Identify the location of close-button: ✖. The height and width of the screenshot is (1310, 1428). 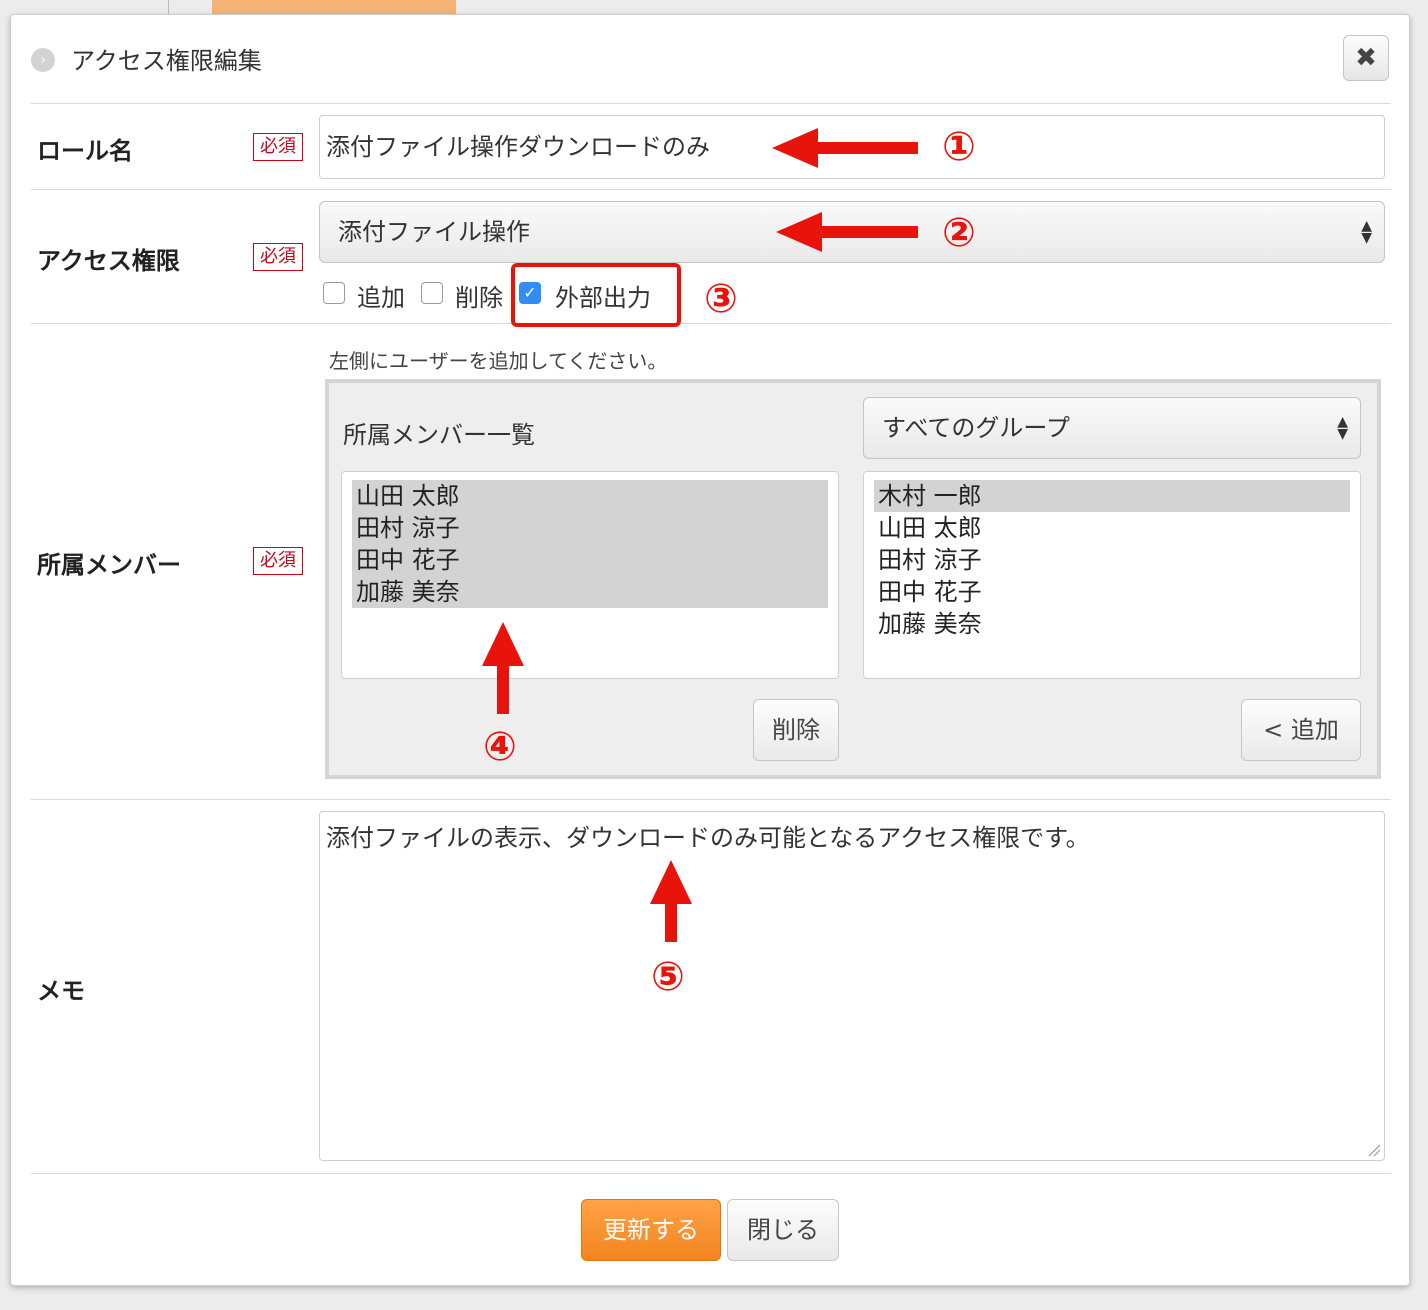
(1366, 58).